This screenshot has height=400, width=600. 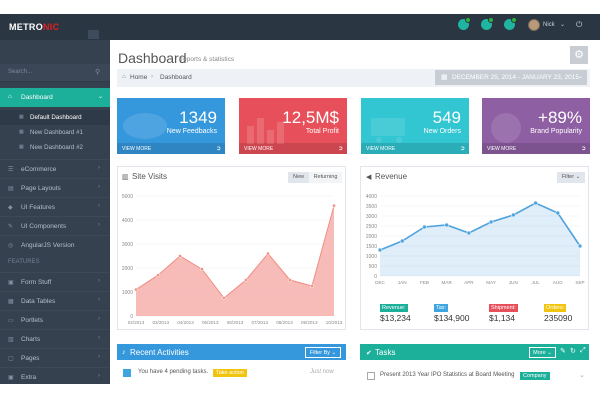 I want to click on sidebar-item-page-layouts: ▤ Page Layouts ›, so click(x=55, y=187).